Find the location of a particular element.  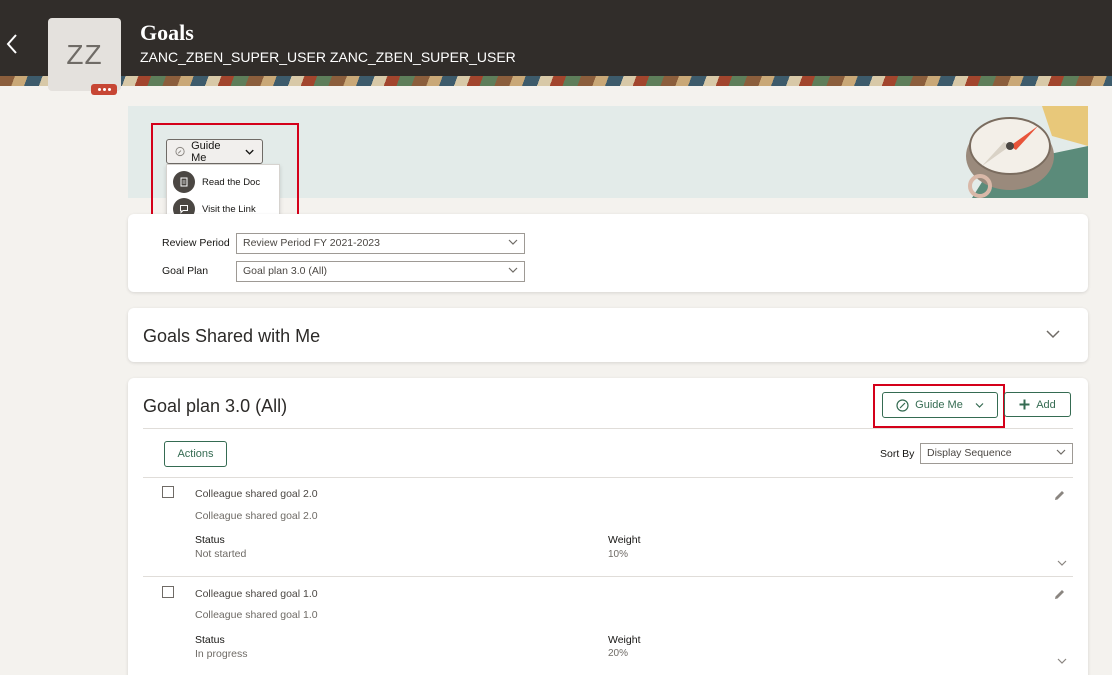

actions-button: Actions is located at coordinates (195, 454).